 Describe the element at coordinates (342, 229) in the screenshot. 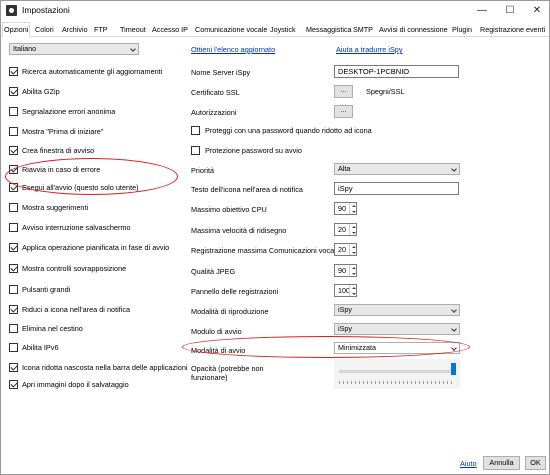

I see `redraw-value: 20` at that location.